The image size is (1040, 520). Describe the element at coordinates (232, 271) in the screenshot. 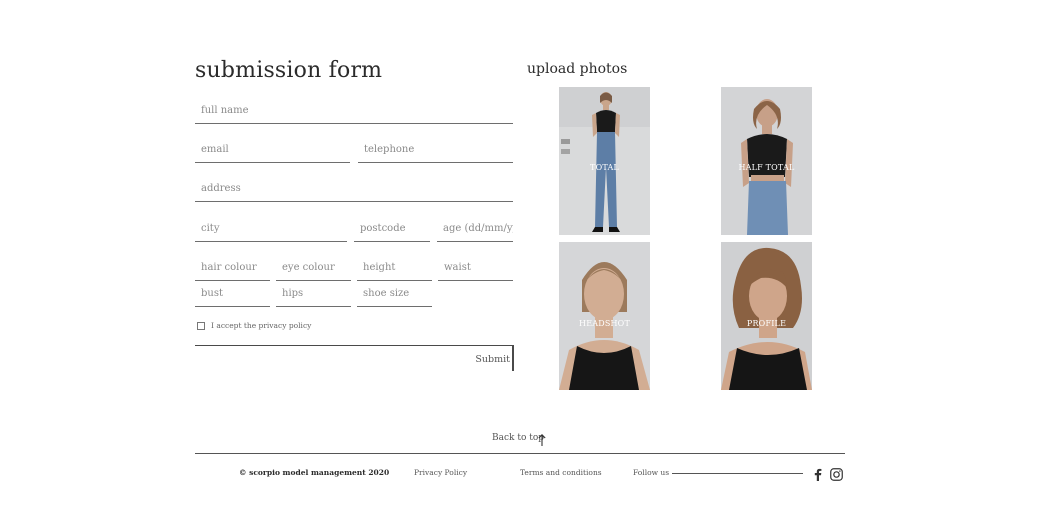

I see `hair-colour-input` at that location.